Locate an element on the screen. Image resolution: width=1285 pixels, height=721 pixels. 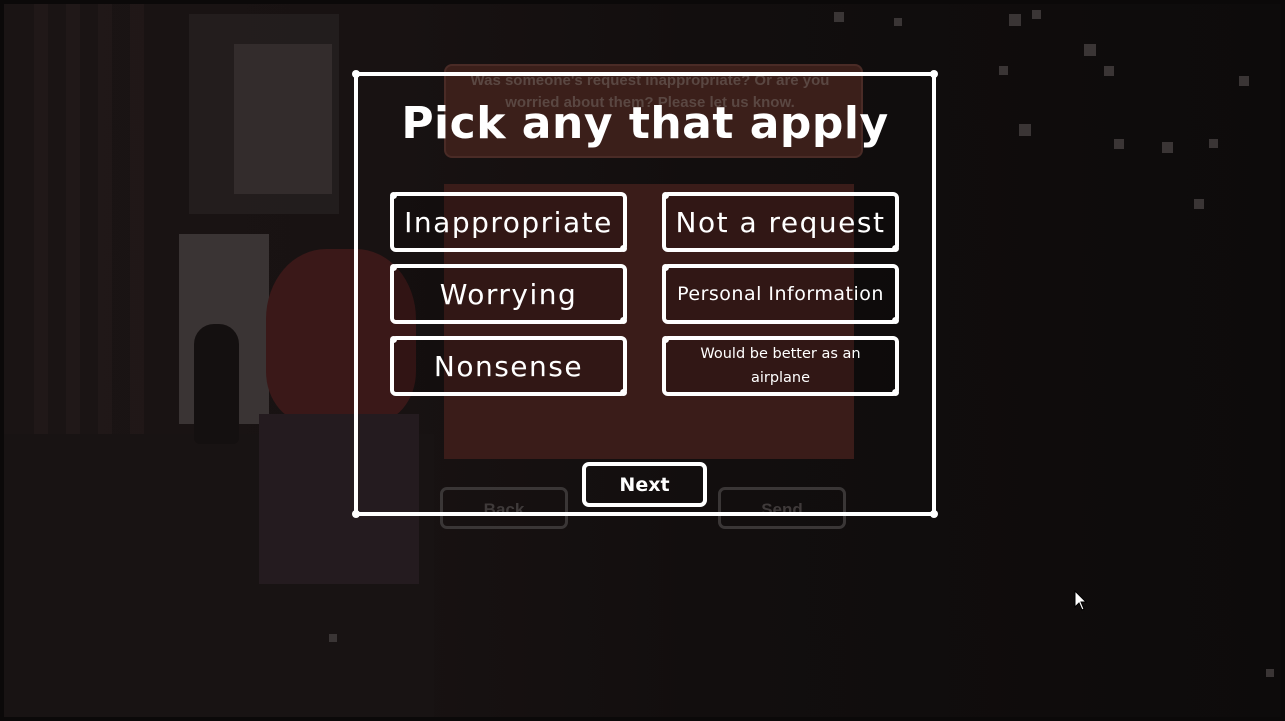
option-personal-information: Personal Information is located at coordinates (780, 294).